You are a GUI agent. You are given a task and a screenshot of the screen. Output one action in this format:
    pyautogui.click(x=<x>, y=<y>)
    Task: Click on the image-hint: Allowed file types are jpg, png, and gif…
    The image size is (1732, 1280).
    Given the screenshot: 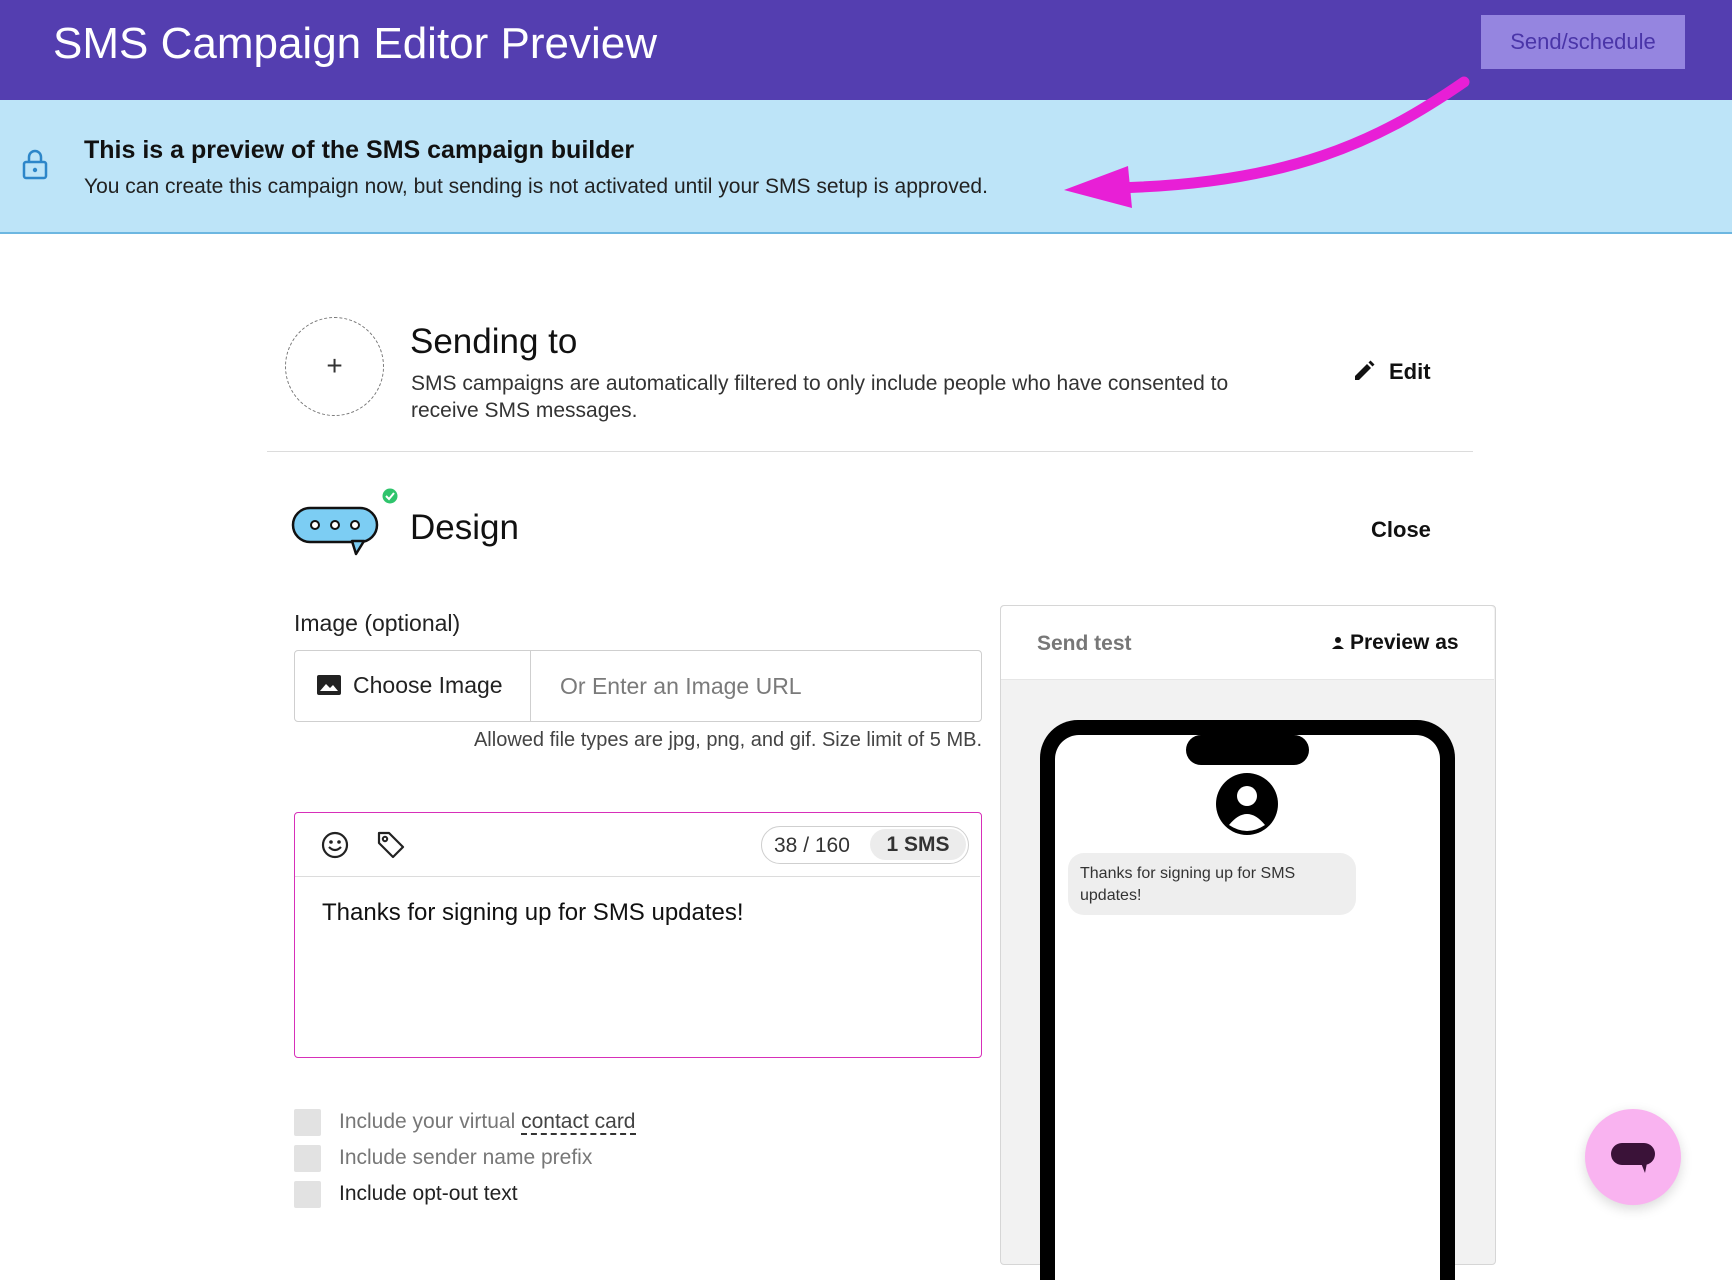 What is the action you would take?
    pyautogui.click(x=727, y=740)
    